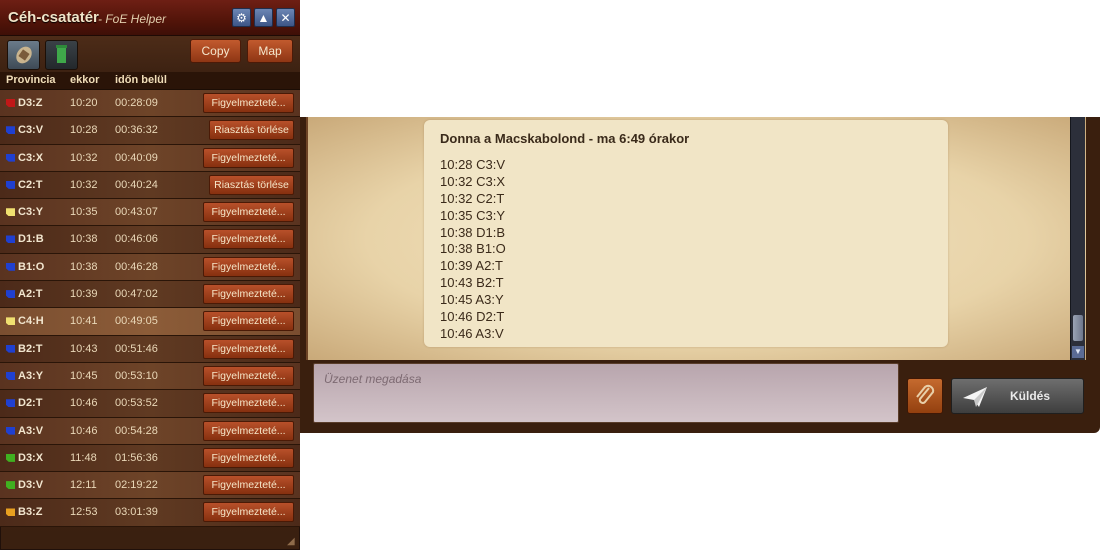 The height and width of the screenshot is (550, 1100). I want to click on panel-subtitle: - FoE Helper, so click(132, 19).